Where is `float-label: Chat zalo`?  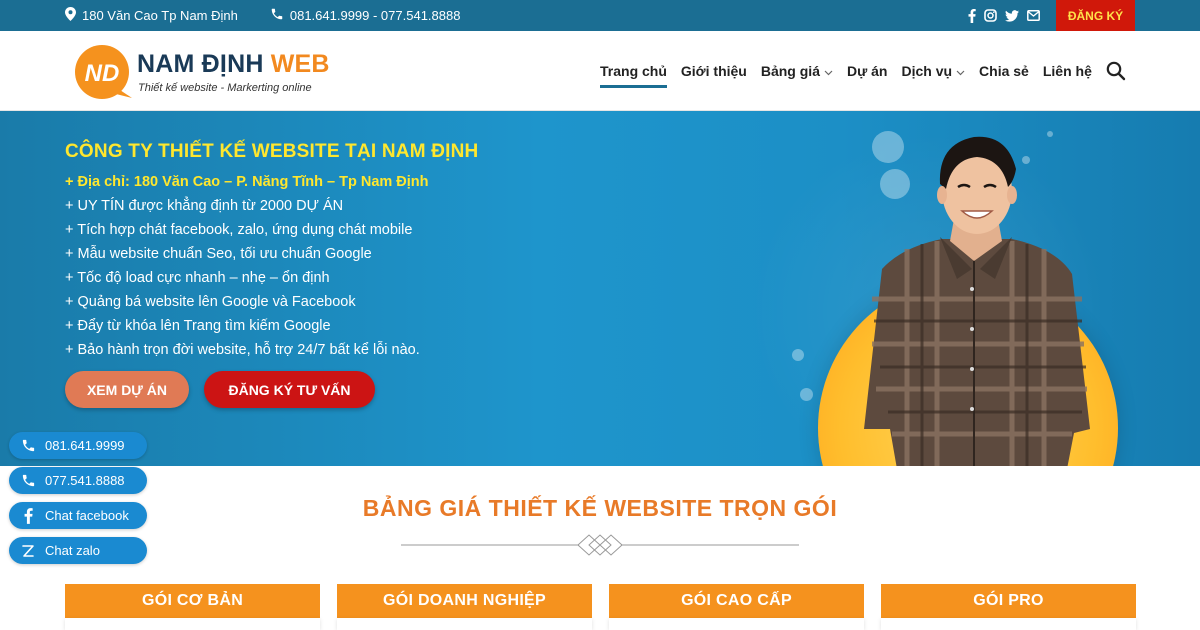 float-label: Chat zalo is located at coordinates (72, 550).